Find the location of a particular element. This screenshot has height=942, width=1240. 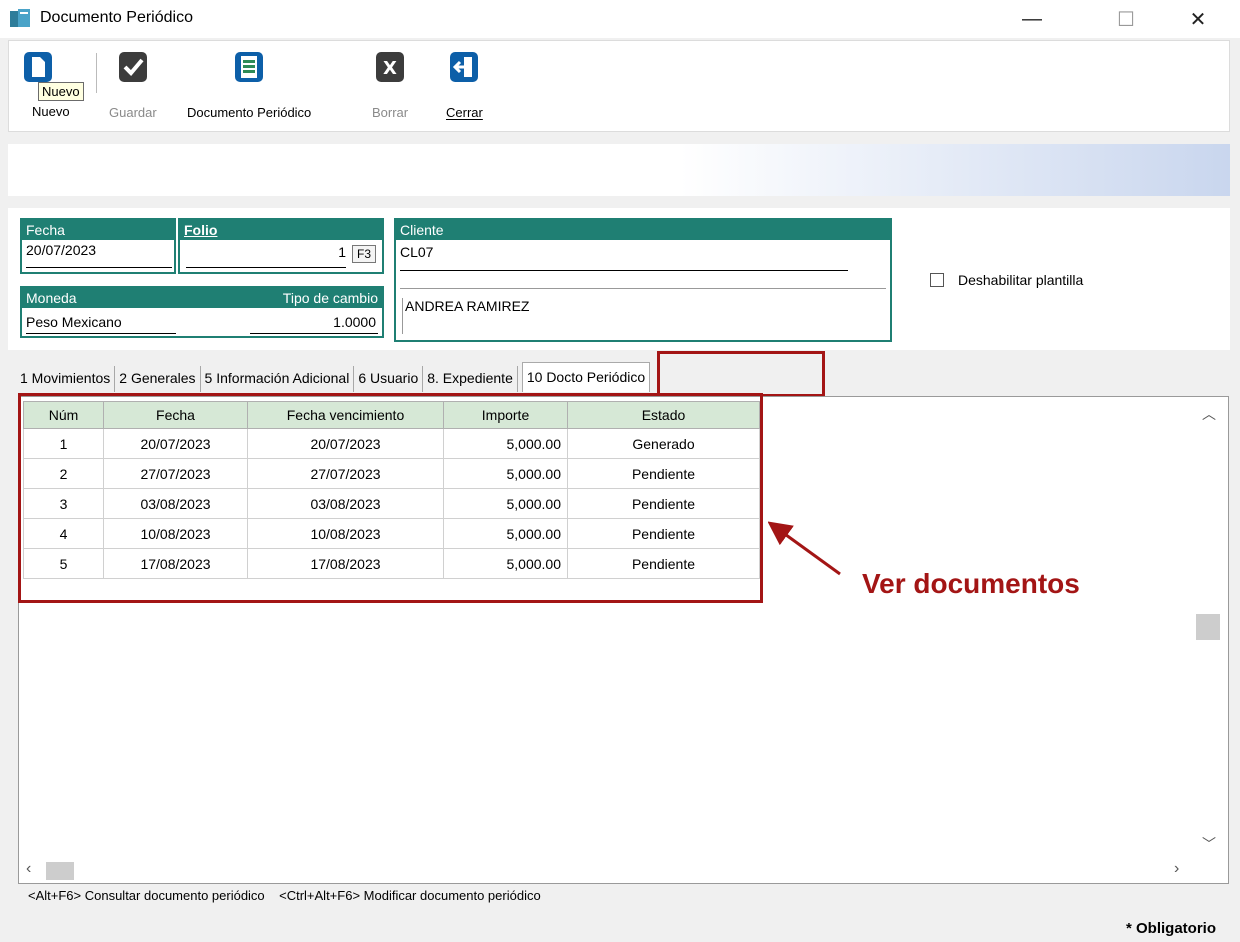

close-window-button: ✕ is located at coordinates (1198, 19).